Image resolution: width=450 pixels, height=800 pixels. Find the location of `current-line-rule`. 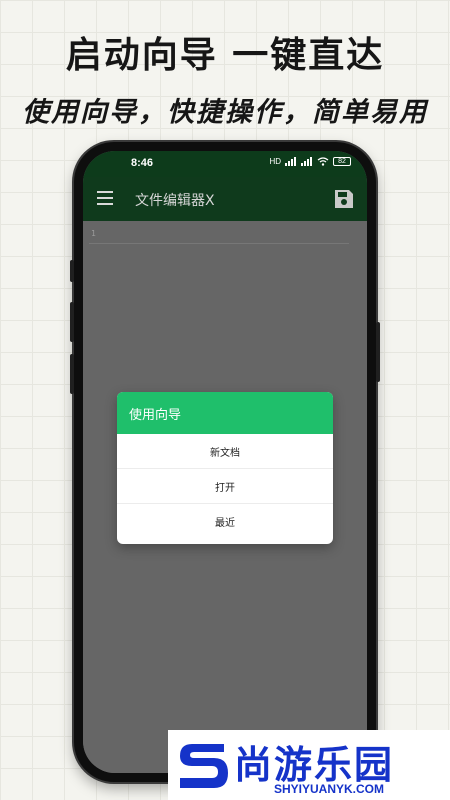

current-line-rule is located at coordinates (219, 243).